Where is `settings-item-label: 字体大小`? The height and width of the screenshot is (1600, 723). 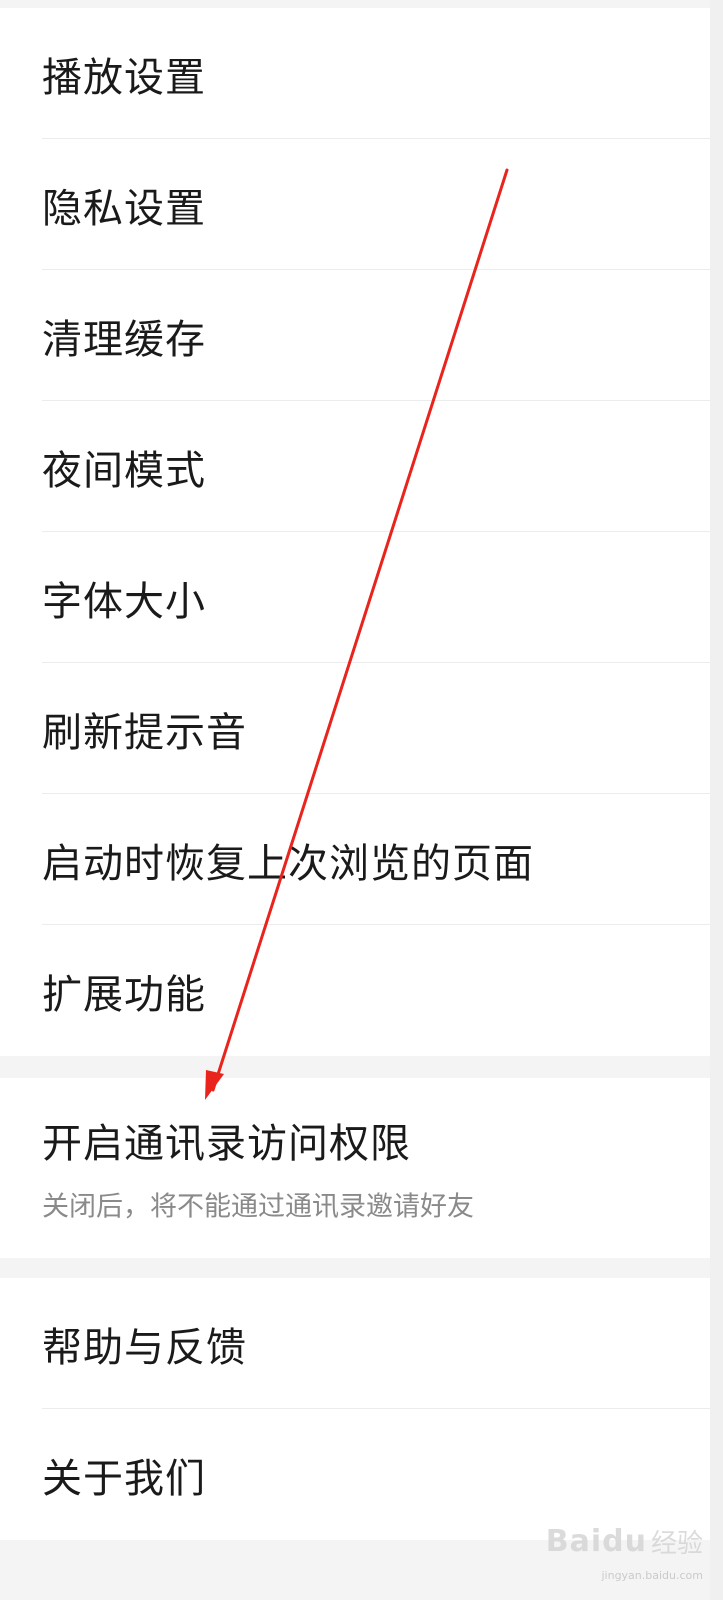
settings-item-label: 字体大小 is located at coordinates (124, 601).